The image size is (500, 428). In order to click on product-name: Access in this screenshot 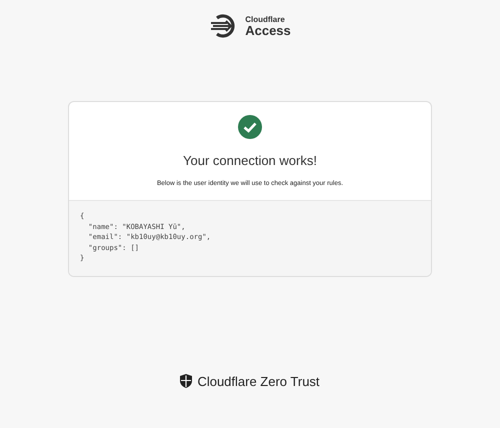, I will do `click(268, 30)`.